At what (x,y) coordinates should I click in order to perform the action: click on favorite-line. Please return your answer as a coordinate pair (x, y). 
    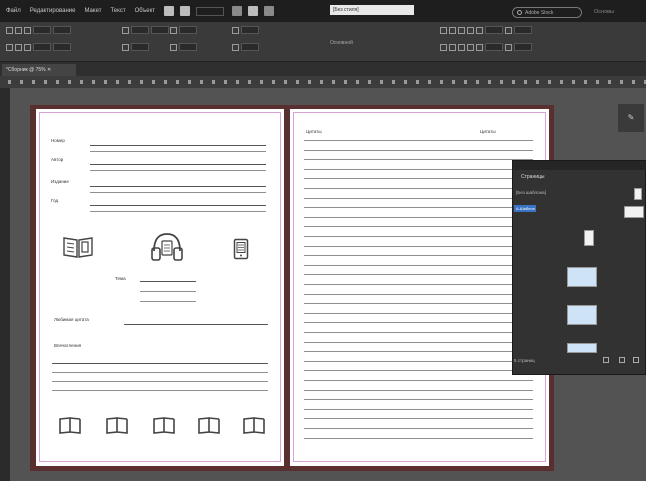
    Looking at the image, I should click on (196, 324).